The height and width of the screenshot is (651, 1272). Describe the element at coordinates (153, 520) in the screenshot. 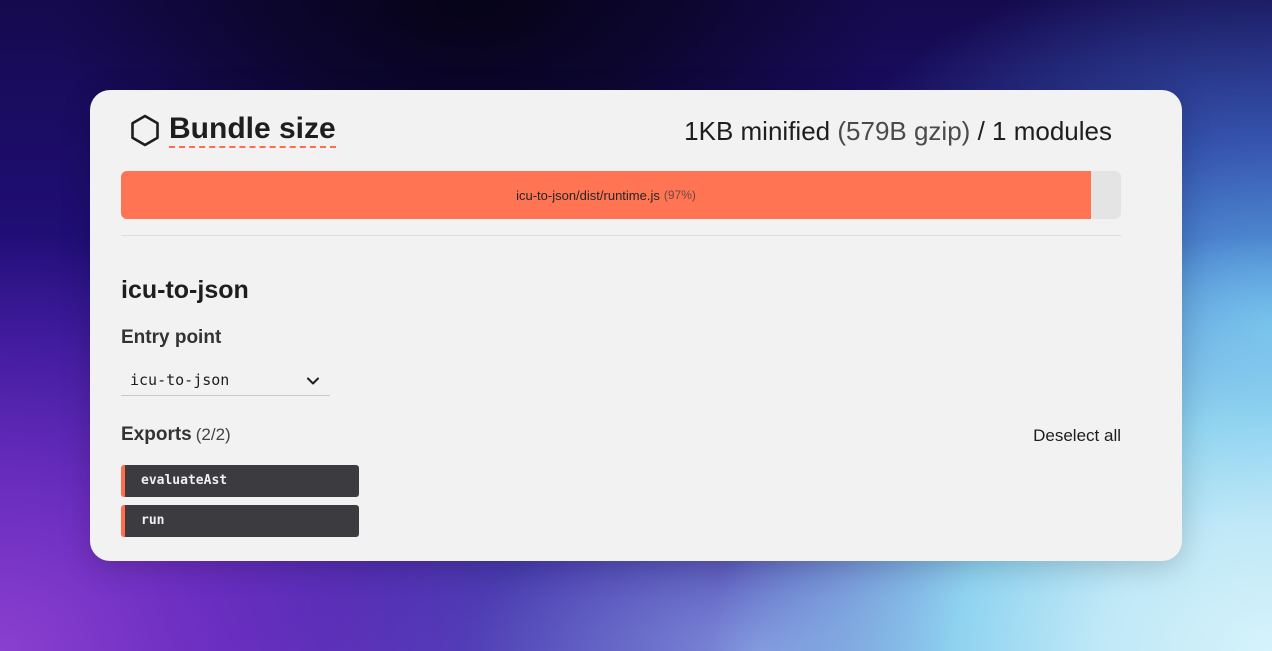

I see `export-name: run` at that location.